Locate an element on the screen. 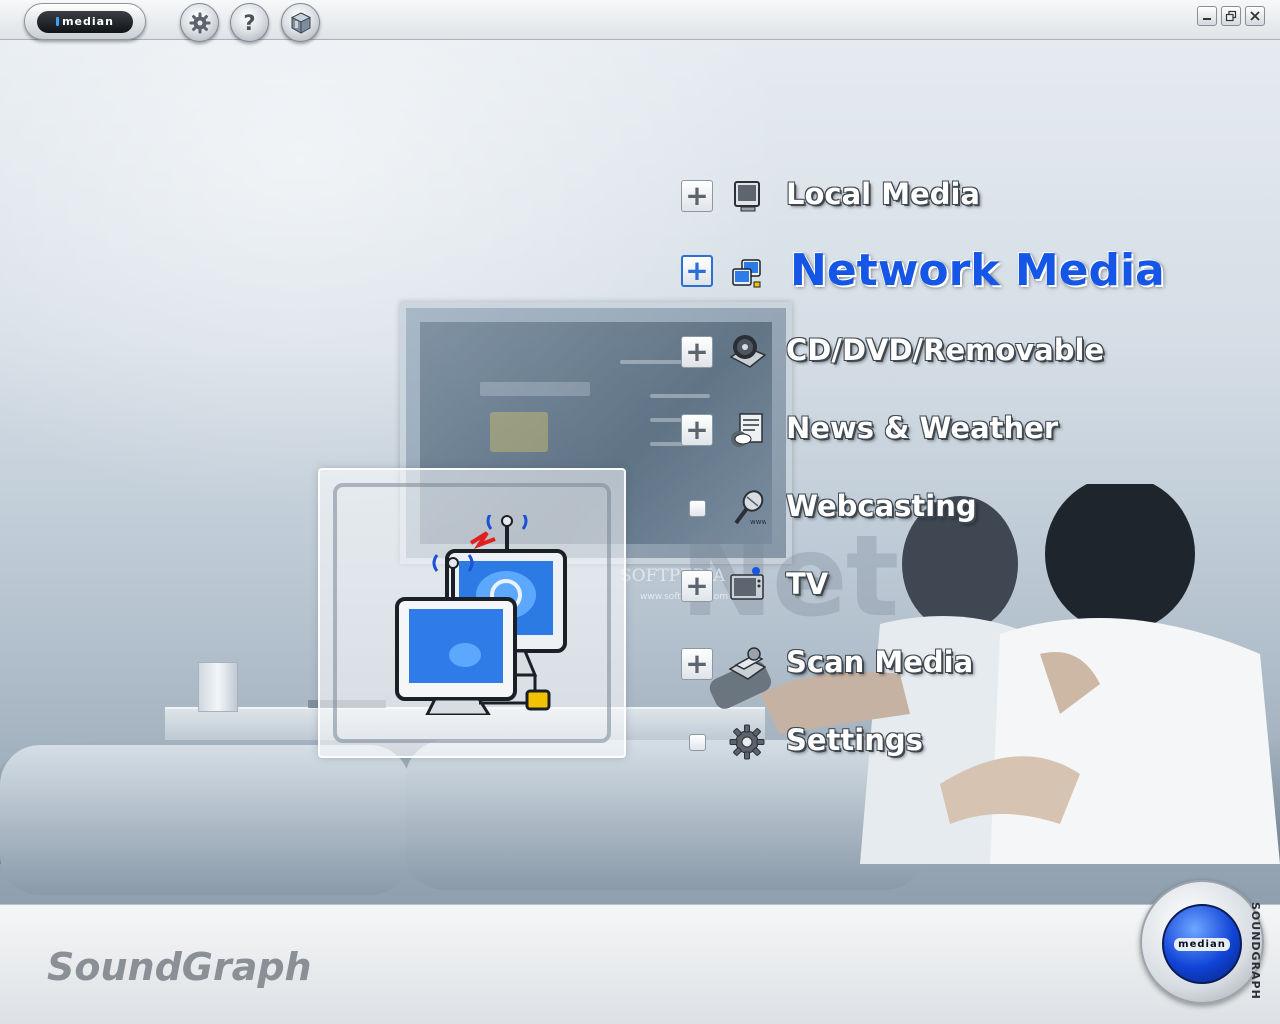 The height and width of the screenshot is (1024, 1280). package-button is located at coordinates (300, 22).